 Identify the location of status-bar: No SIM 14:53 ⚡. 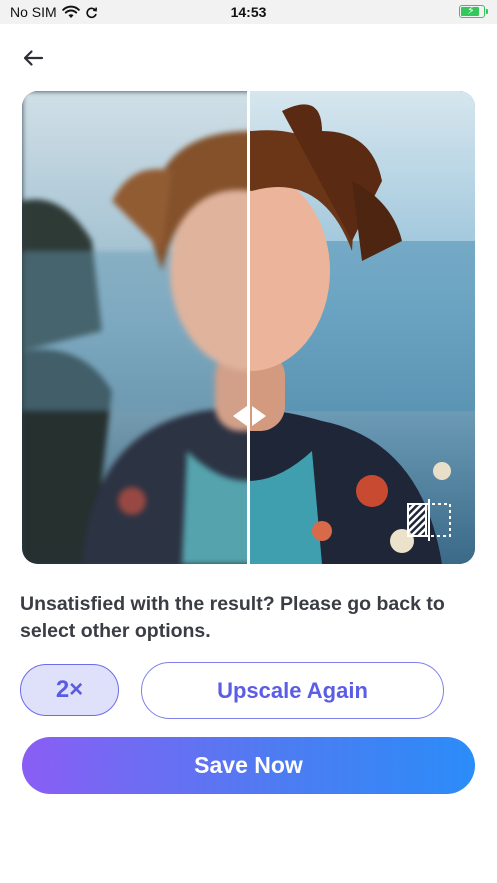
(248, 12).